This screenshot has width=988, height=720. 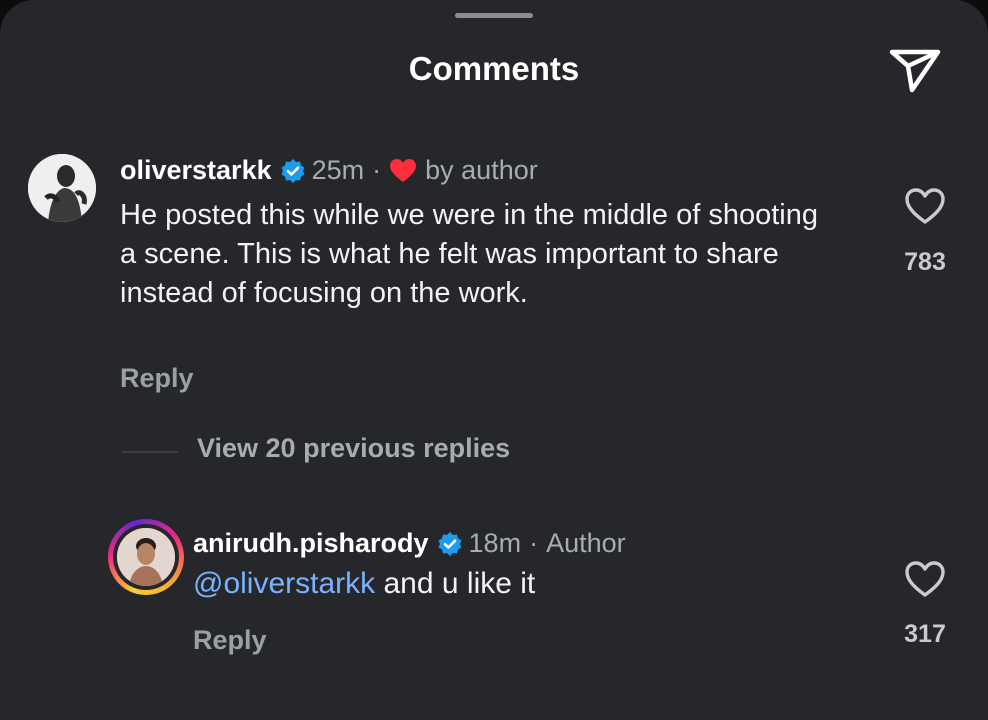 What do you see at coordinates (455, 583) in the screenshot?
I see `reply-body: and u like it` at bounding box center [455, 583].